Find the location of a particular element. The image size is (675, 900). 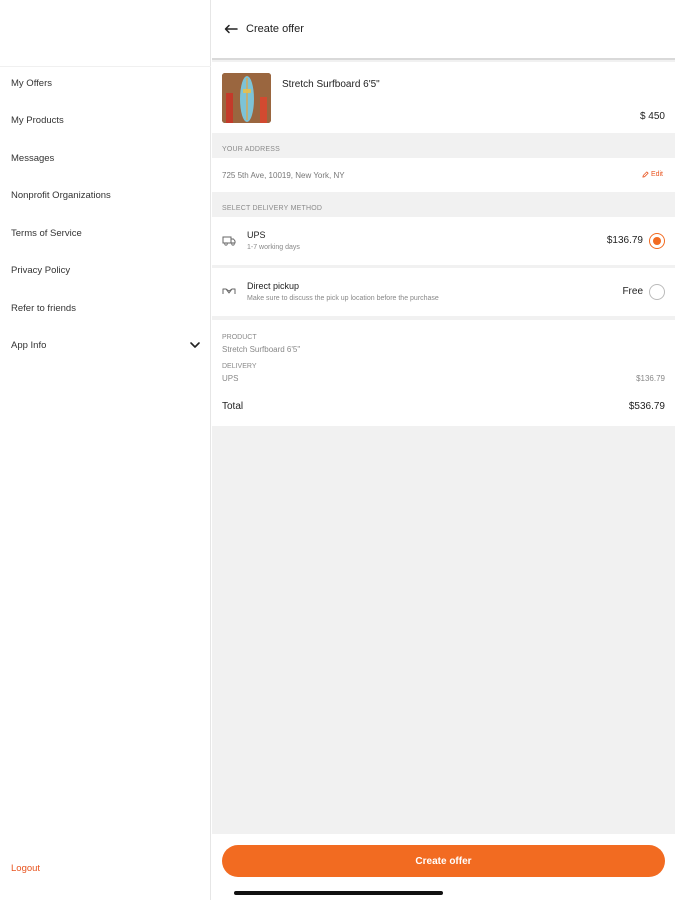

sidebar-item-my-products: My Products is located at coordinates (37, 120).